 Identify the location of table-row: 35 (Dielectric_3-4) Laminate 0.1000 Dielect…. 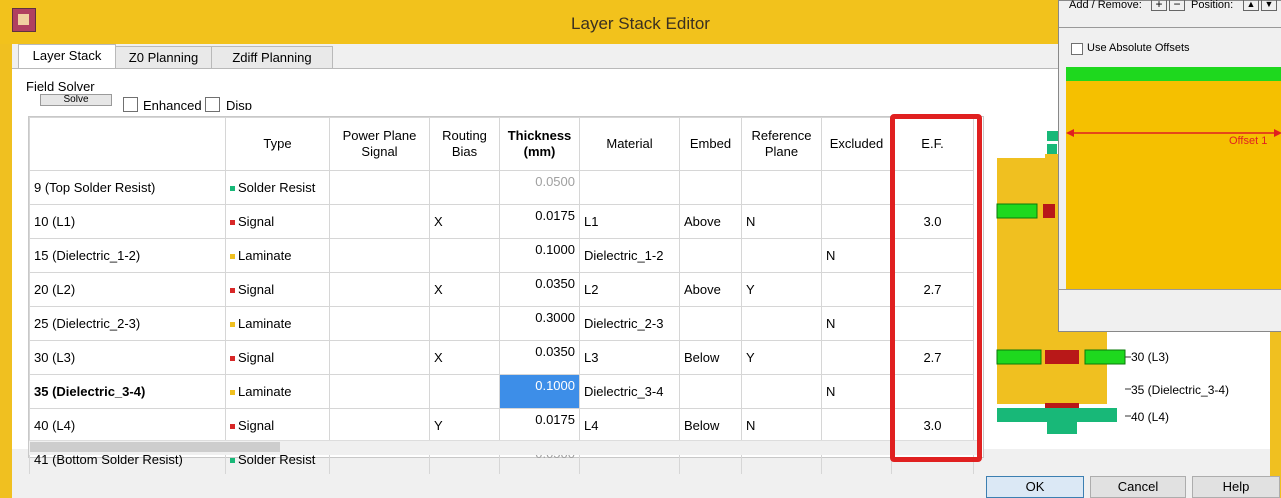
(501, 391).